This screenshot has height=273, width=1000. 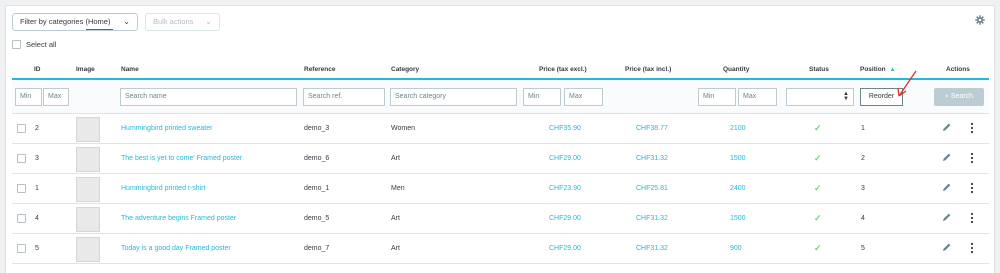 What do you see at coordinates (56, 97) in the screenshot?
I see `id-max-input: Max` at bounding box center [56, 97].